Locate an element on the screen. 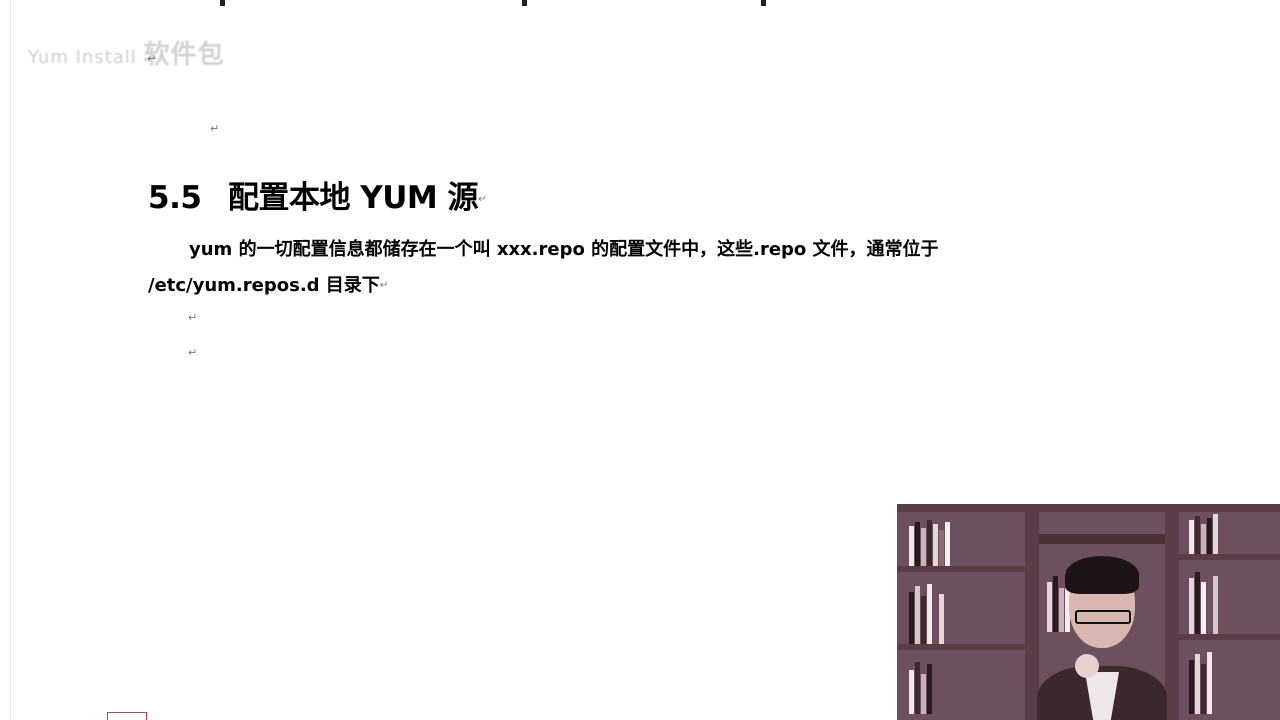 This screenshot has width=1280, height=720. presenter-video-overlay is located at coordinates (1088, 612).